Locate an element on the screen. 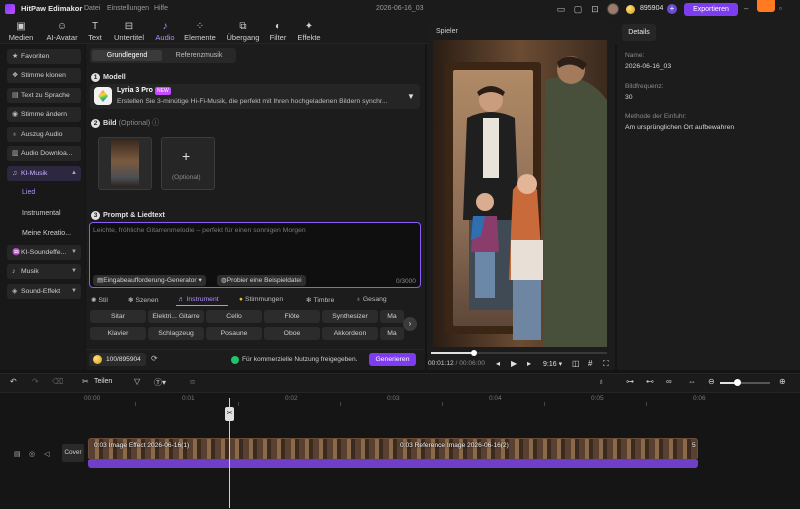  sidebar-sub-instrumental: Instrumental is located at coordinates (41, 213).